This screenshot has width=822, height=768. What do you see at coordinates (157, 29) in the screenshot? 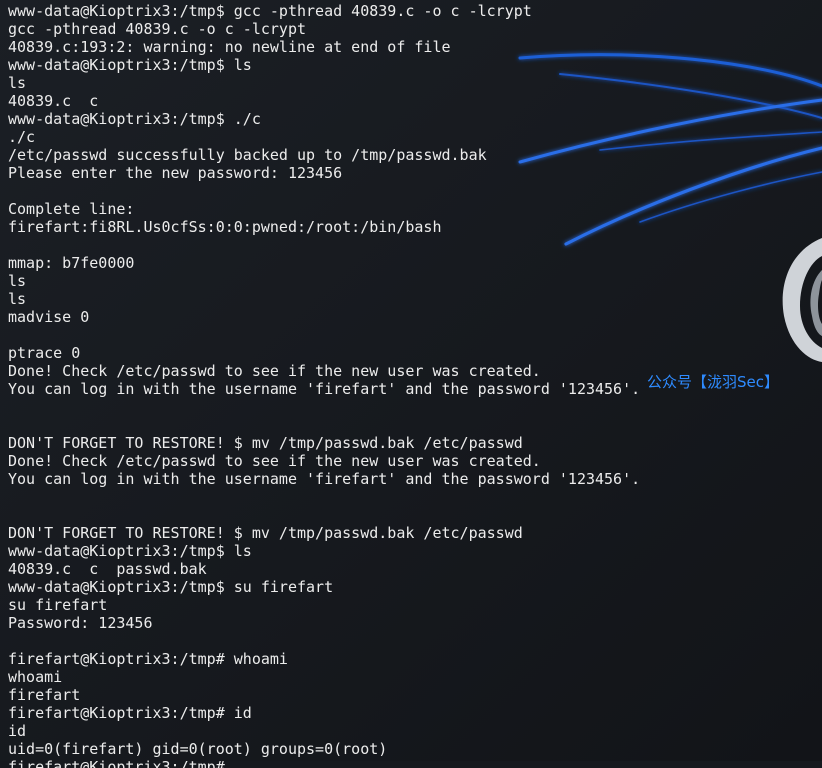
I see `terminal-line: gcc -pthread 40839.c -o c -lcrypt` at bounding box center [157, 29].